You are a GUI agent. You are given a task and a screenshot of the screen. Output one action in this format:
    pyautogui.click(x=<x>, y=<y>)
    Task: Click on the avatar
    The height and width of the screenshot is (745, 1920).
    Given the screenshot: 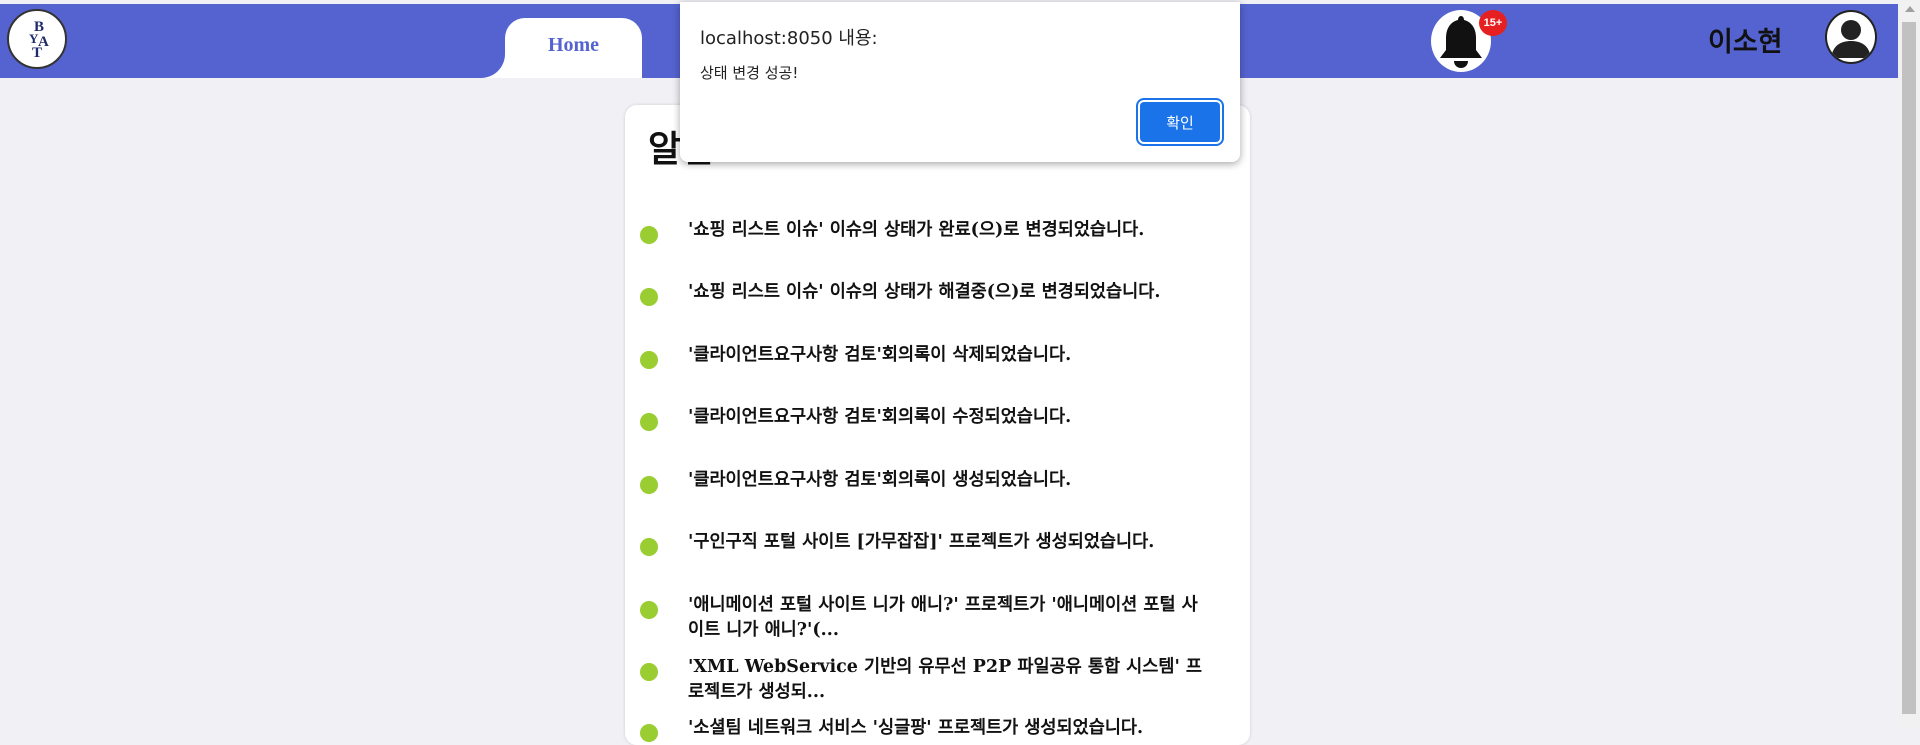 What is the action you would take?
    pyautogui.click(x=1851, y=37)
    